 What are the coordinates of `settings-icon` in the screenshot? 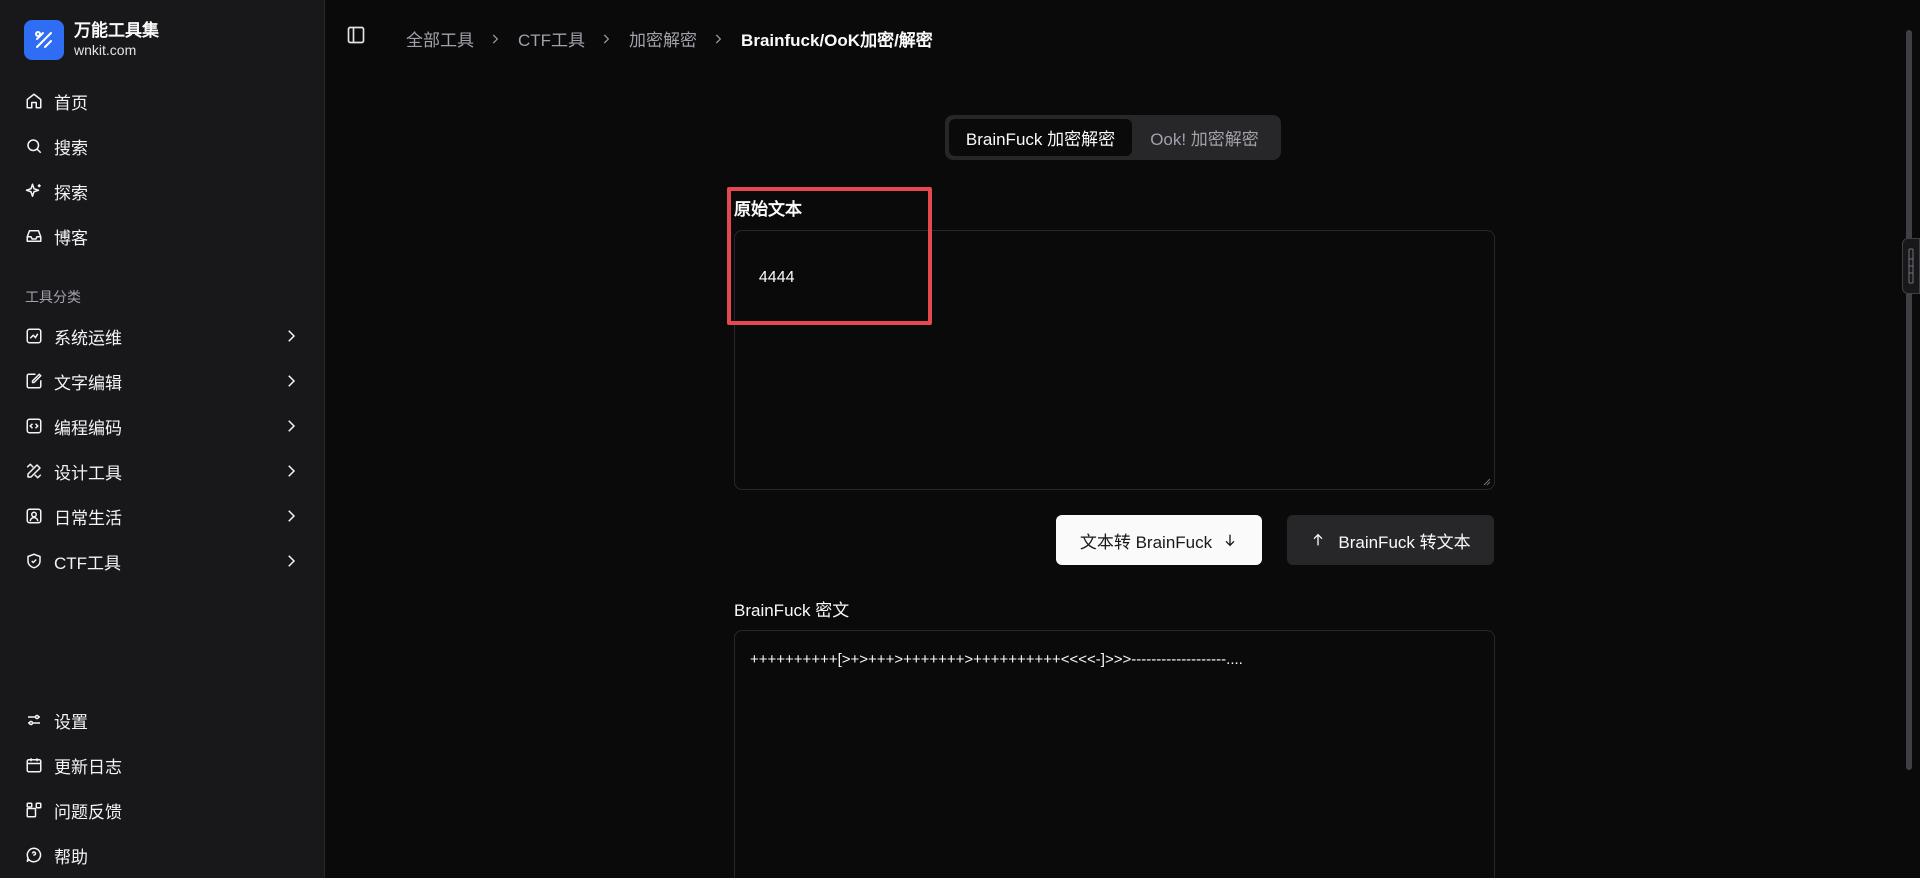 It's located at (34, 720).